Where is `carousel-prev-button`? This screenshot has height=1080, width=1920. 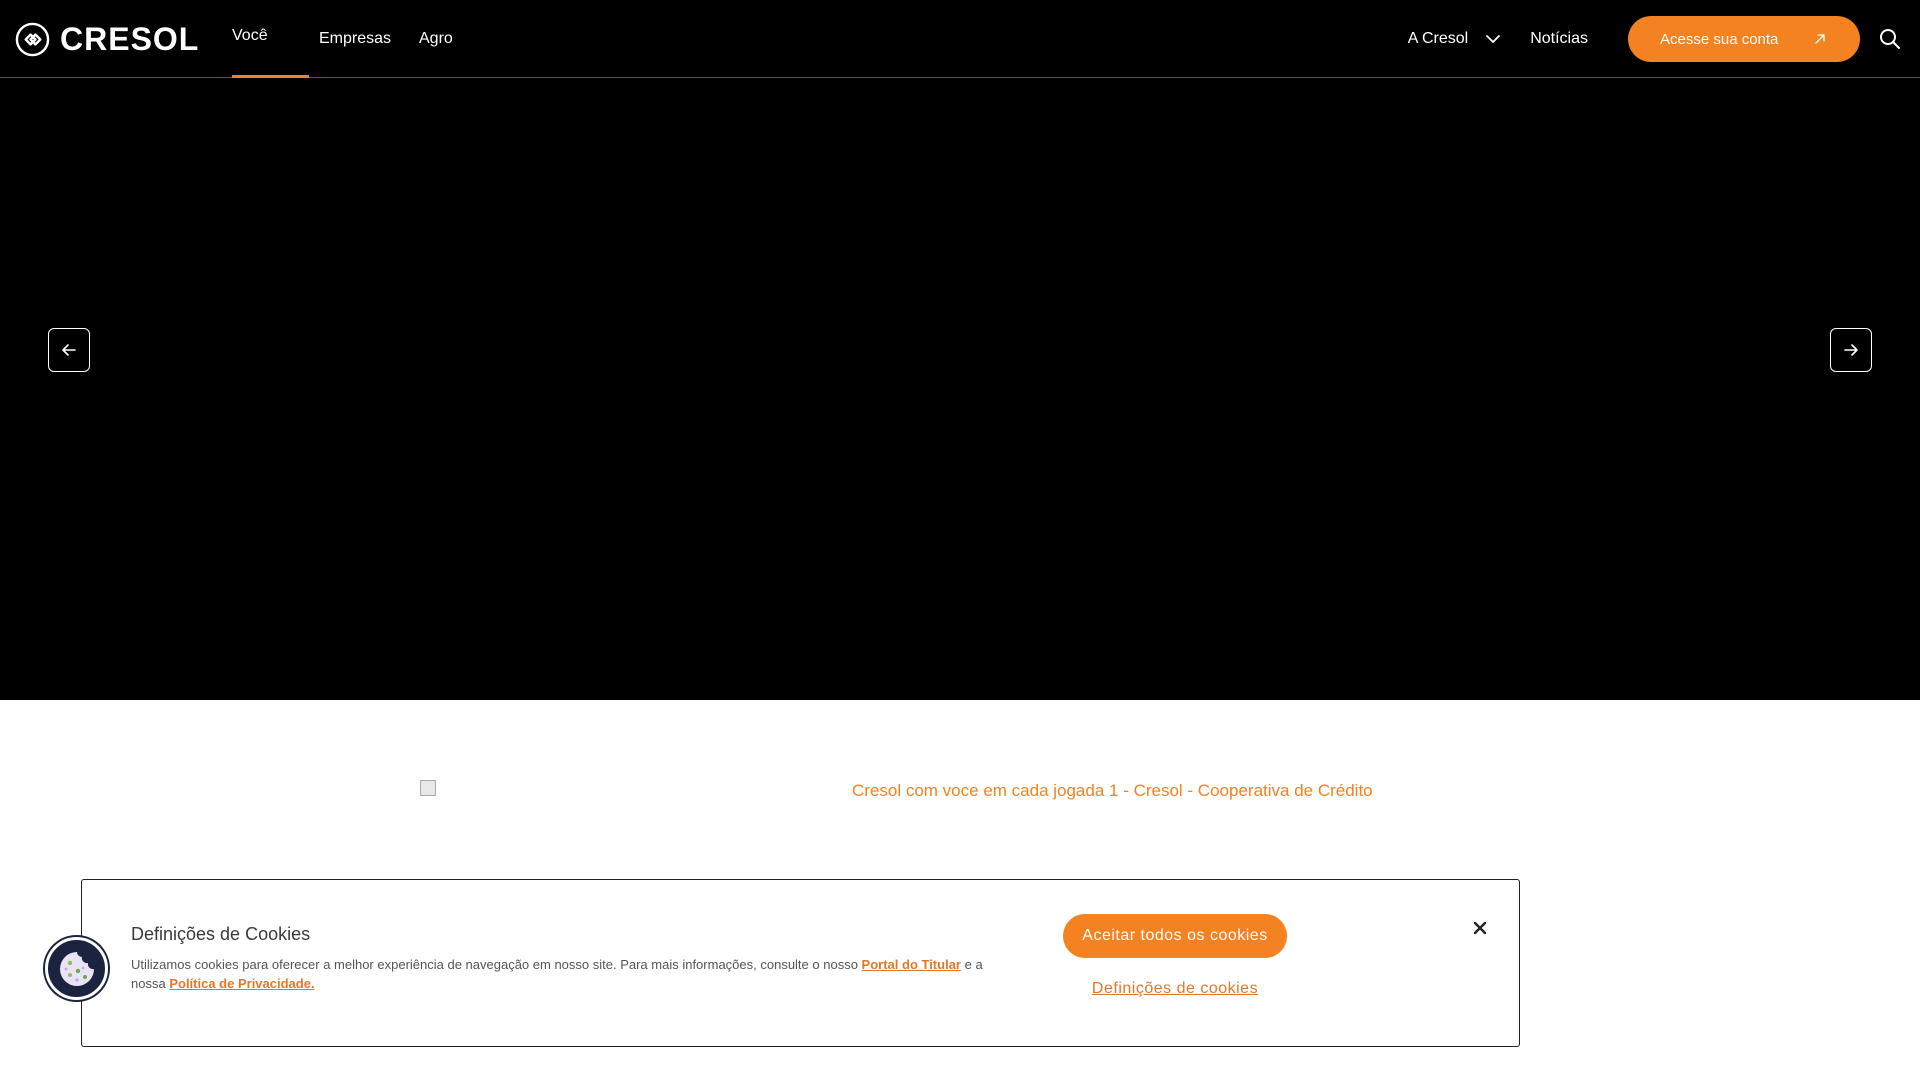
carousel-prev-button is located at coordinates (69, 350).